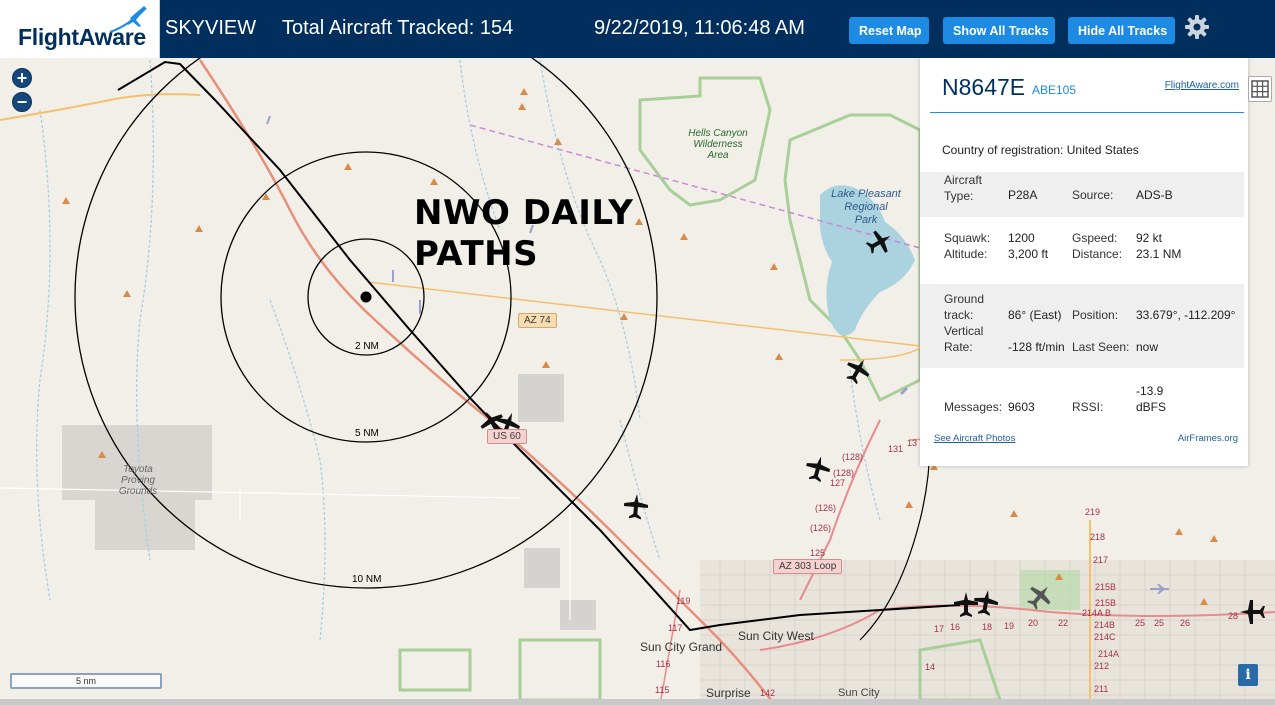  What do you see at coordinates (859, 693) in the screenshot?
I see `place-label-sun-city: Sun City` at bounding box center [859, 693].